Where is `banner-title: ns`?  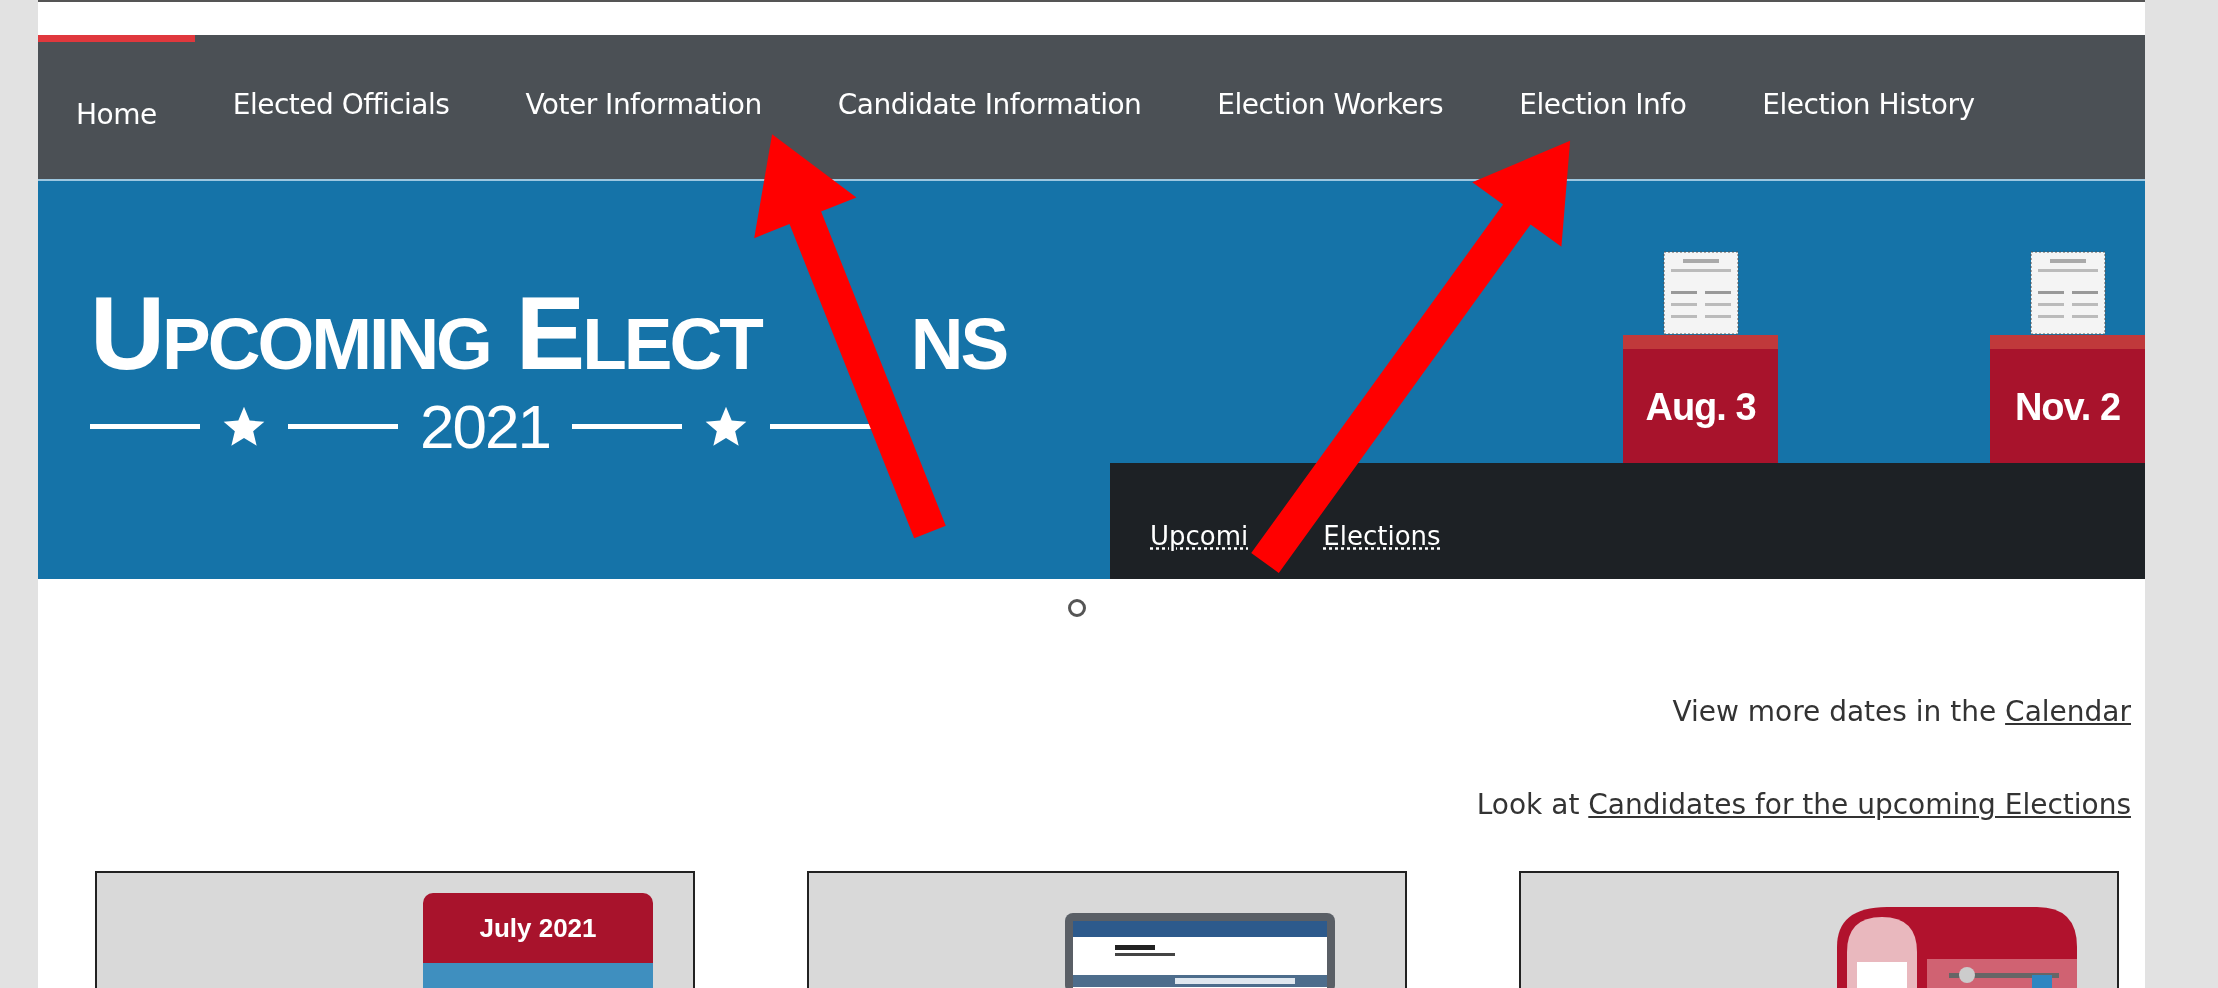 banner-title: ns is located at coordinates (958, 333).